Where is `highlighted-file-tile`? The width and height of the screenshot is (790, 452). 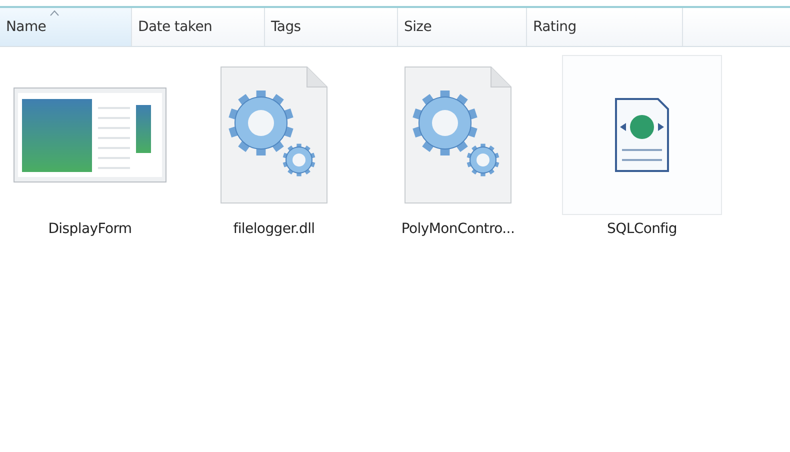 highlighted-file-tile is located at coordinates (642, 135).